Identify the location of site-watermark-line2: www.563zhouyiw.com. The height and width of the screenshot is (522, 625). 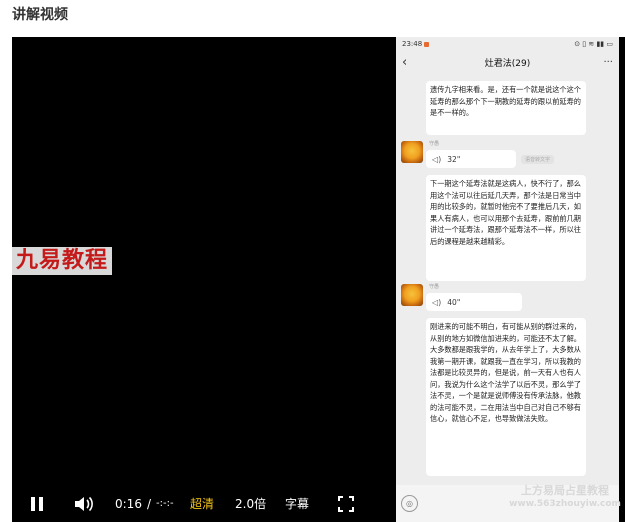
(565, 504).